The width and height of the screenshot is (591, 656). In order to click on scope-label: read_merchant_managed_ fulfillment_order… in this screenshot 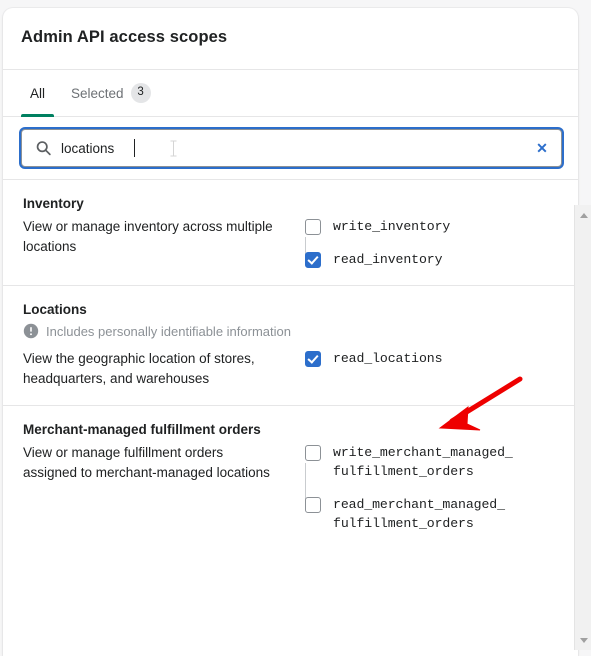, I will do `click(419, 514)`.